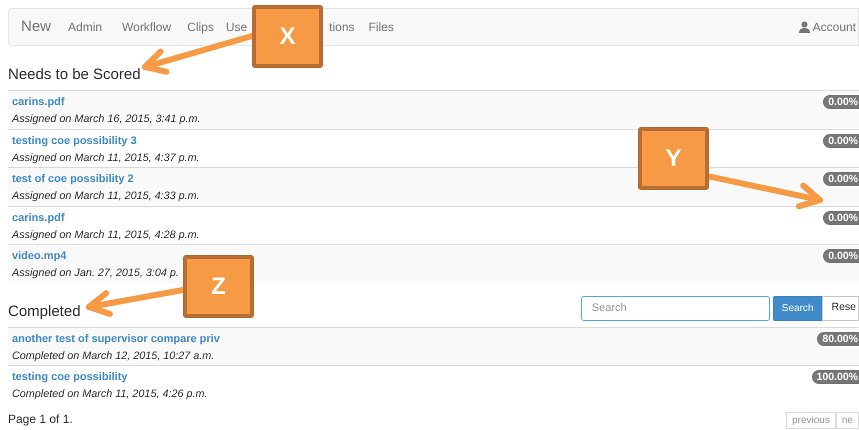 This screenshot has height=430, width=859. What do you see at coordinates (110, 394) in the screenshot?
I see `item-date: Completed on March 11, 2015, 4:26 p.m.` at bounding box center [110, 394].